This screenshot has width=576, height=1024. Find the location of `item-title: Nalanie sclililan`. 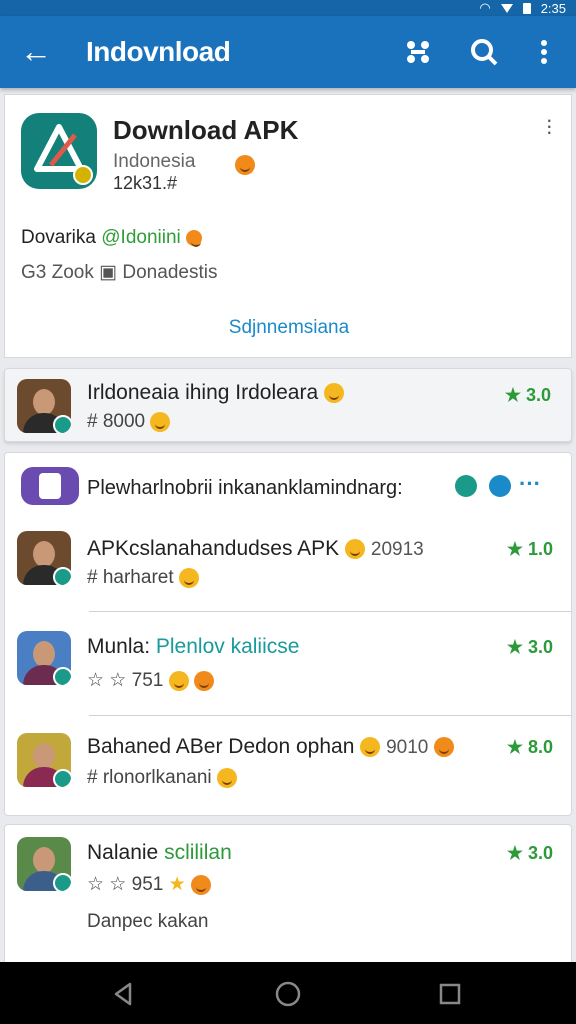

item-title: Nalanie sclililan is located at coordinates (159, 853).